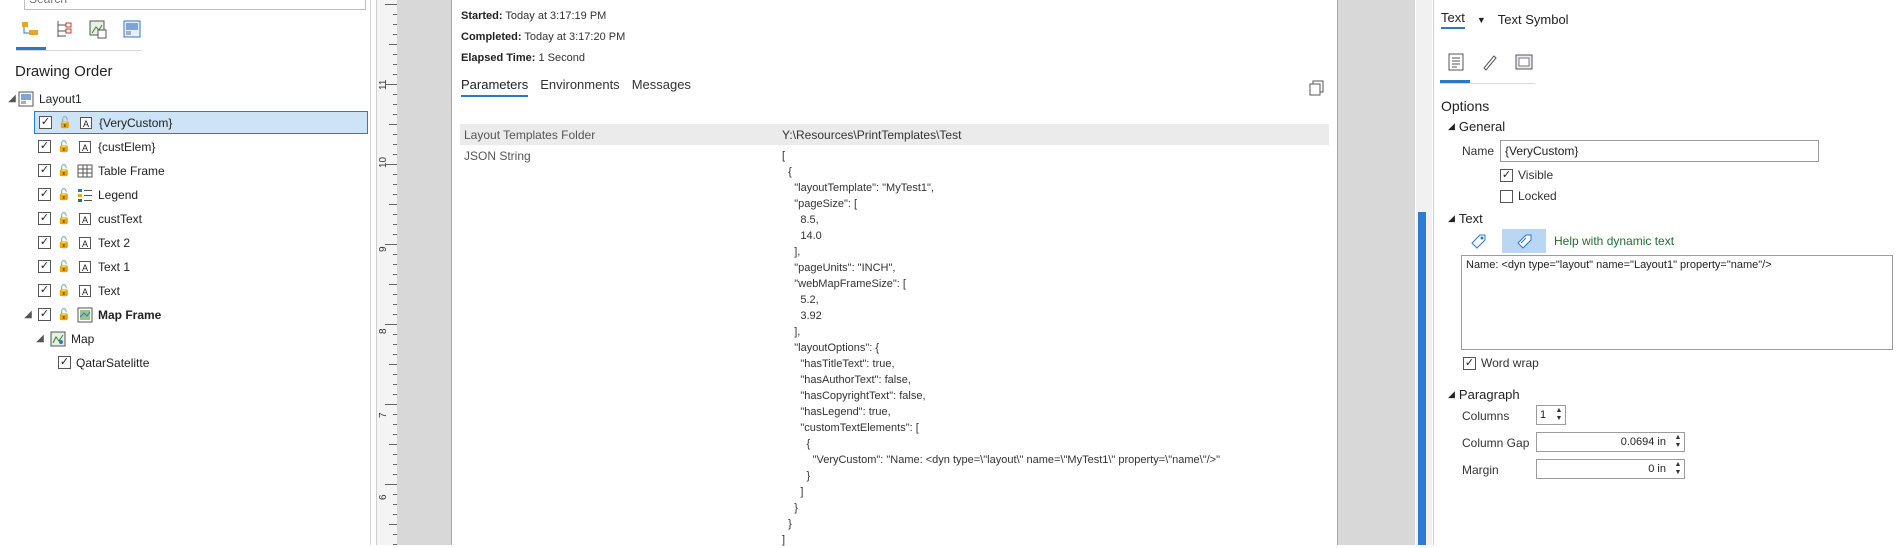 The width and height of the screenshot is (1899, 548). What do you see at coordinates (1659, 151) in the screenshot?
I see `name-field: {VeryCustom}` at bounding box center [1659, 151].